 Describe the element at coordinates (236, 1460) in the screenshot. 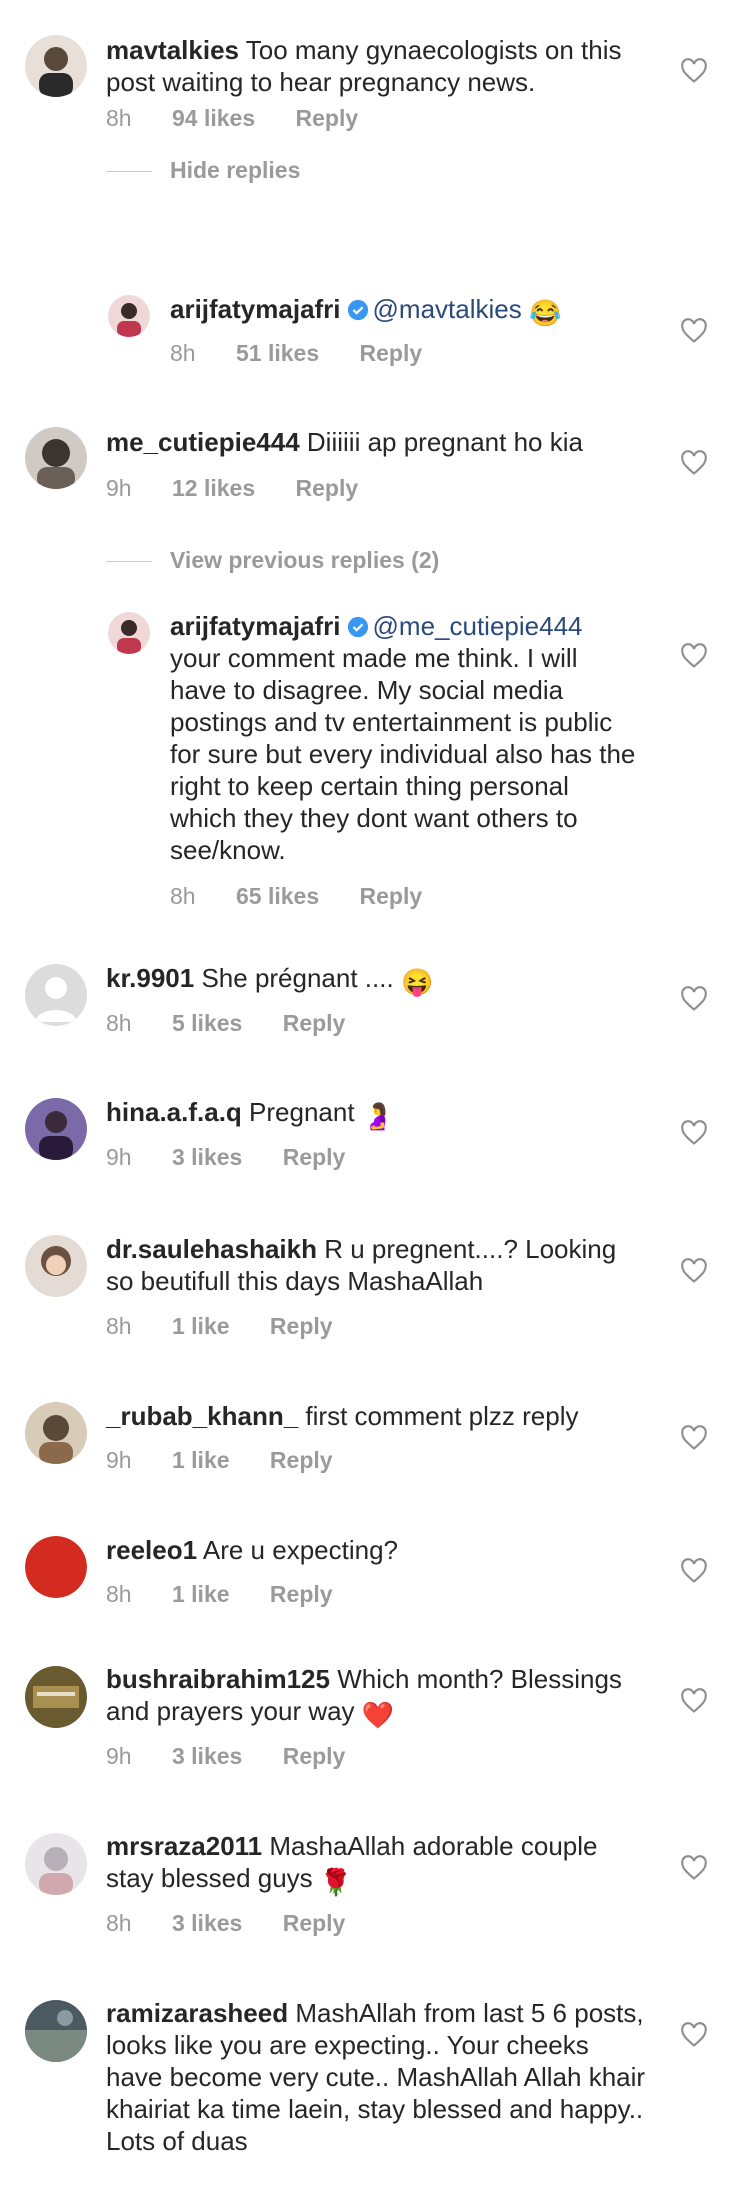

I see `comment-meta: 9h 1 like Reply` at that location.